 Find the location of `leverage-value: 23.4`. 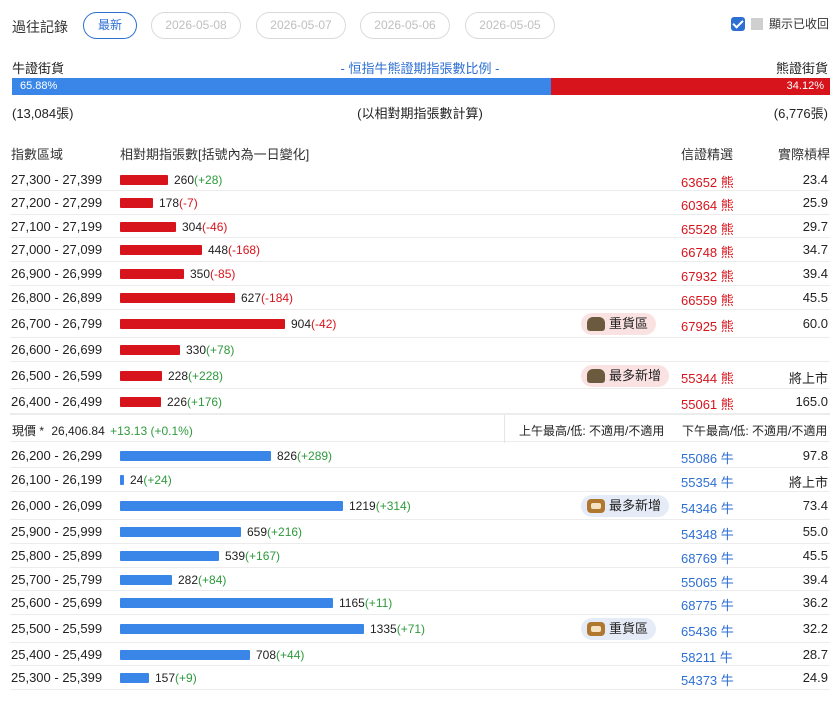

leverage-value: 23.4 is located at coordinates (815, 179).